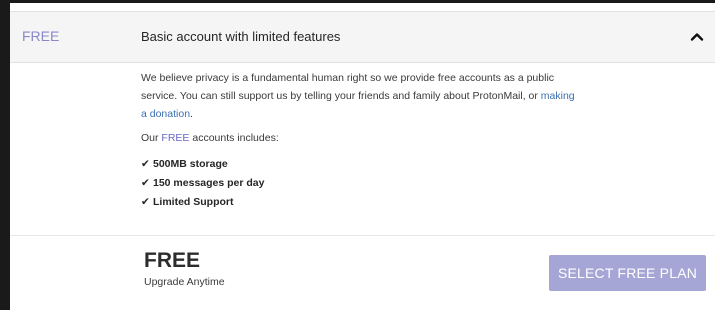  Describe the element at coordinates (41, 36) in the screenshot. I see `plan-name: FREE` at that location.